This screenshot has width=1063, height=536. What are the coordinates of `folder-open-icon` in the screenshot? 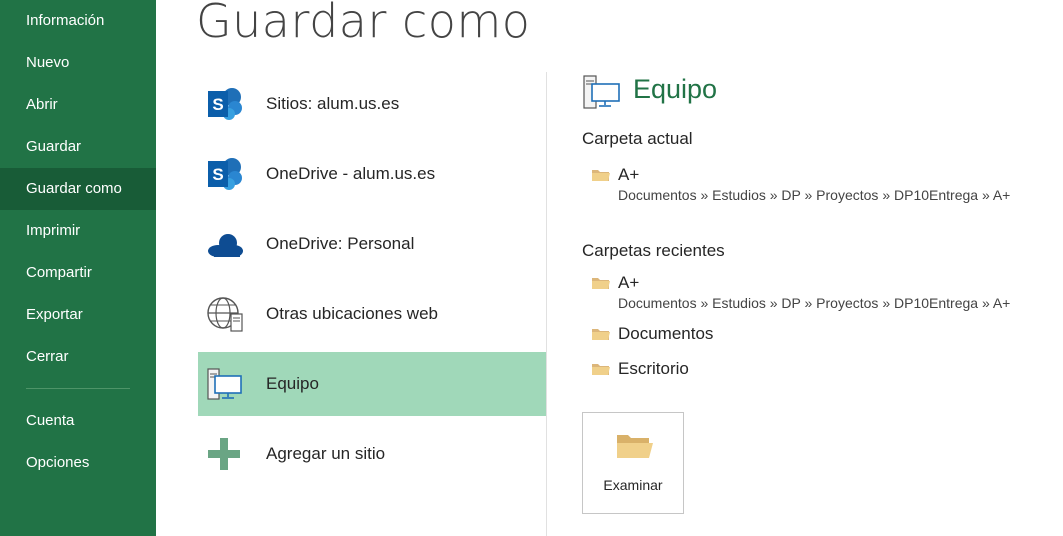 It's located at (635, 446).